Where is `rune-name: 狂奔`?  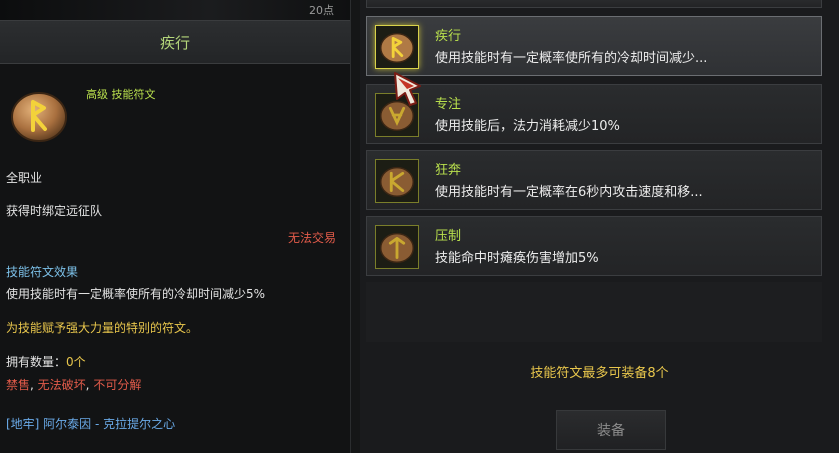
rune-name: 狂奔 is located at coordinates (448, 170).